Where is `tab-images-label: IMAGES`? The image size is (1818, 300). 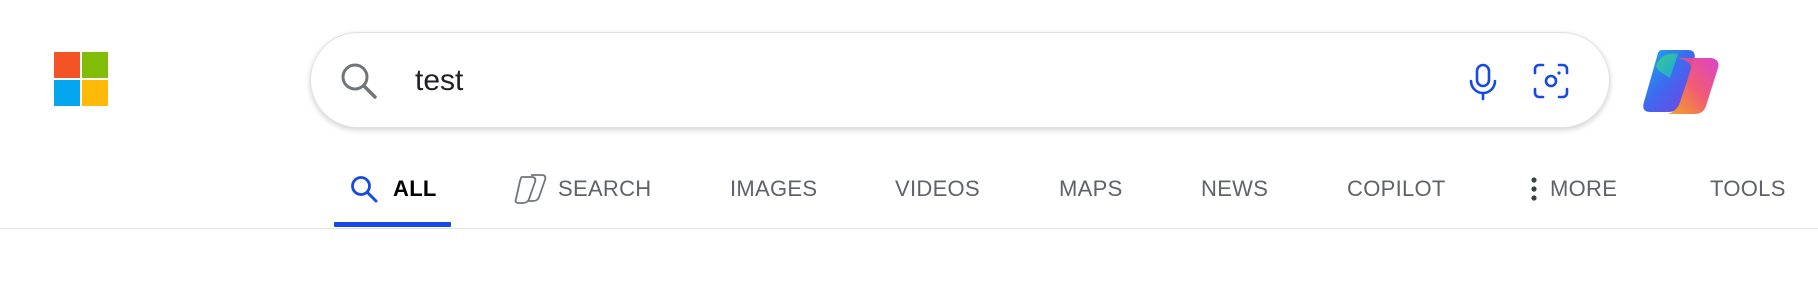 tab-images-label: IMAGES is located at coordinates (774, 188).